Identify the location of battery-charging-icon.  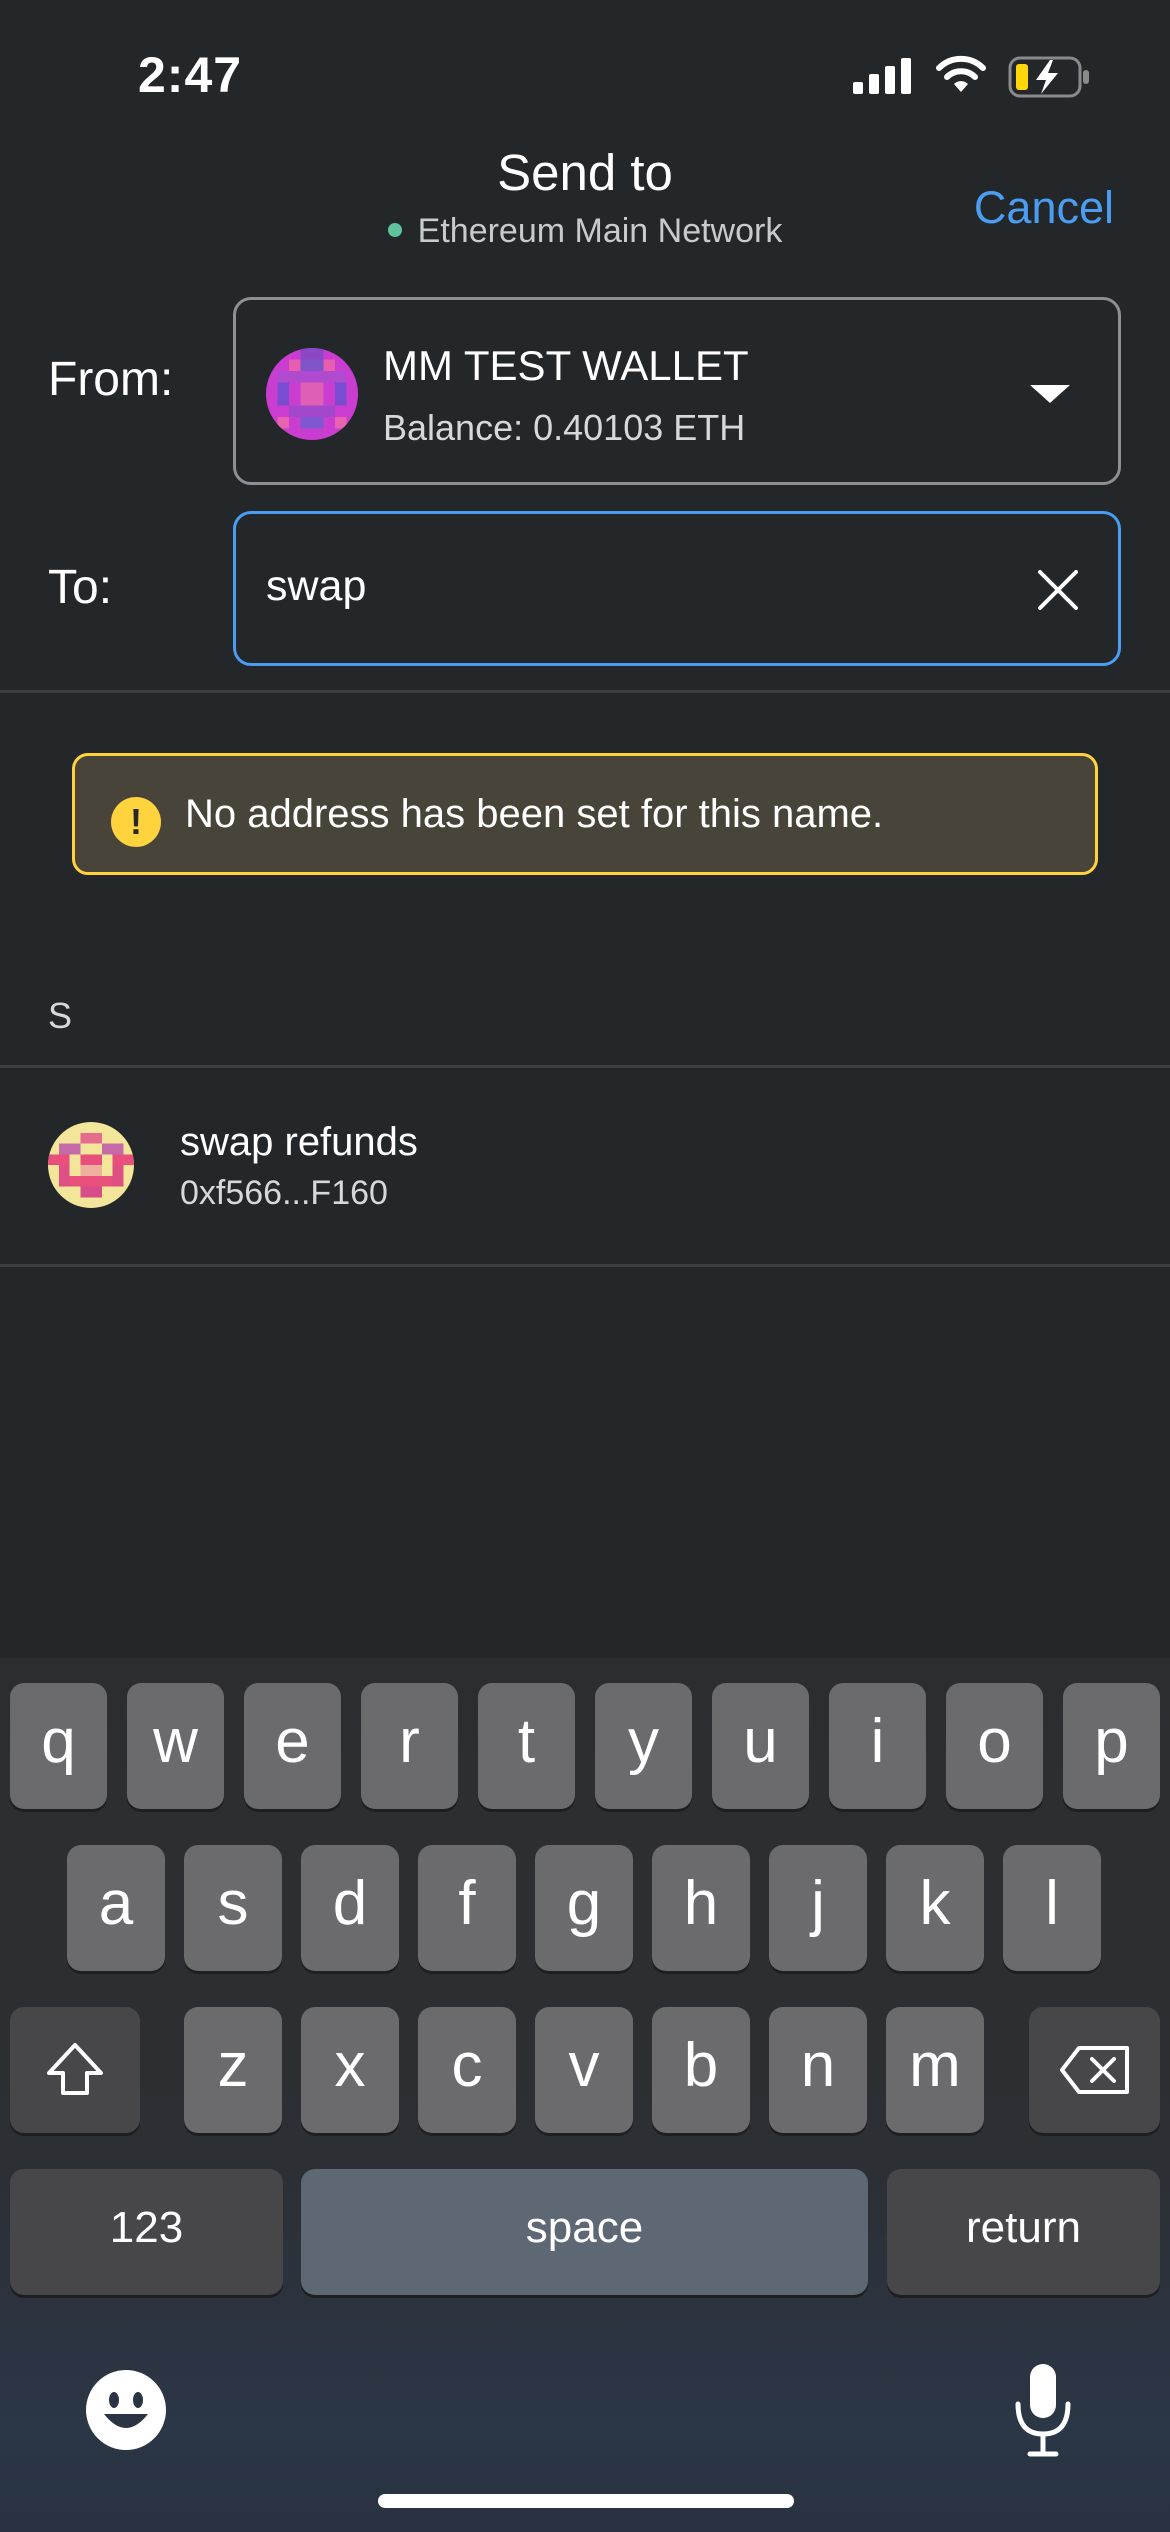
(1048, 77).